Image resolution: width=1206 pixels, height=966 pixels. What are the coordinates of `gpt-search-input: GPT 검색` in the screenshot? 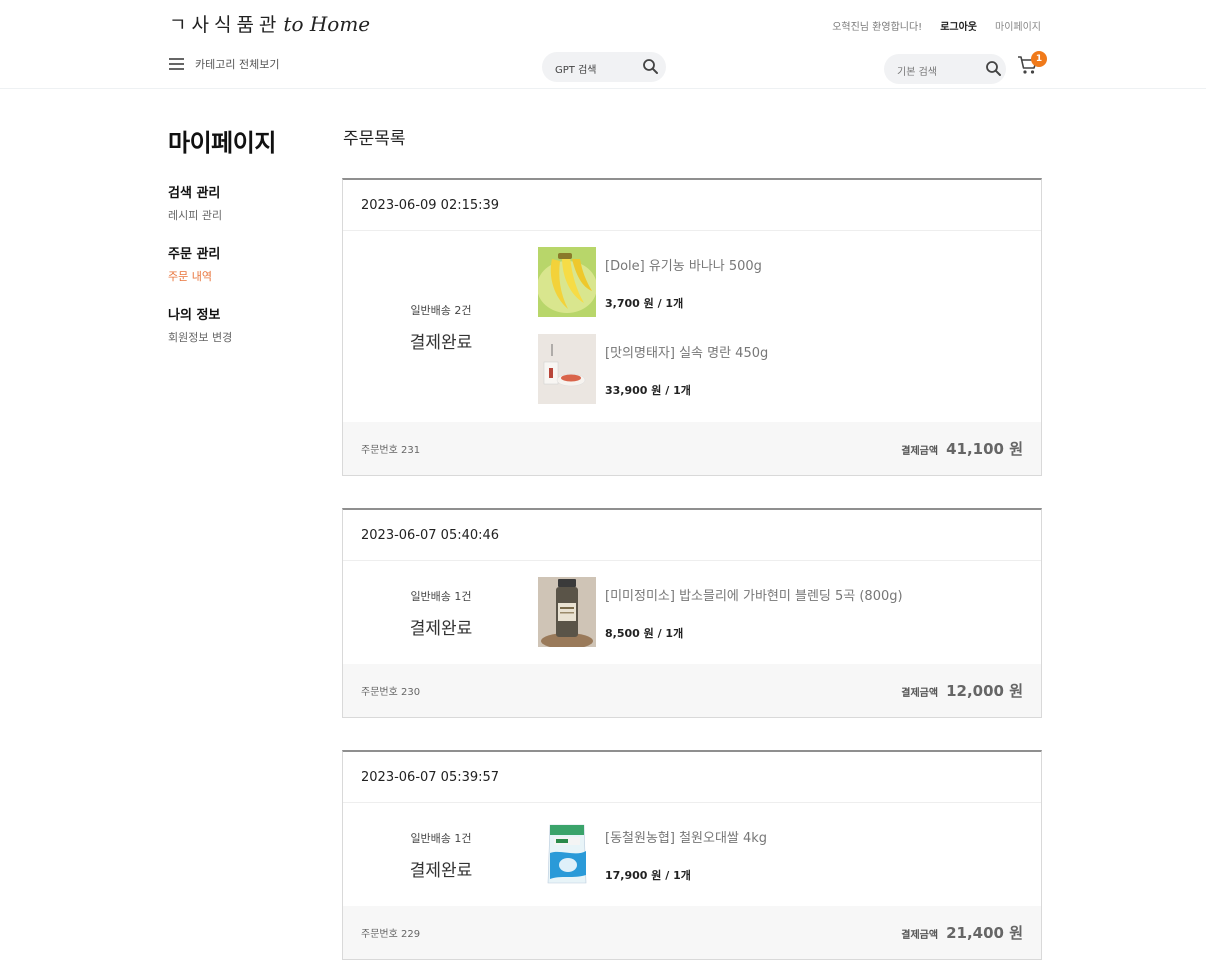 It's located at (604, 67).